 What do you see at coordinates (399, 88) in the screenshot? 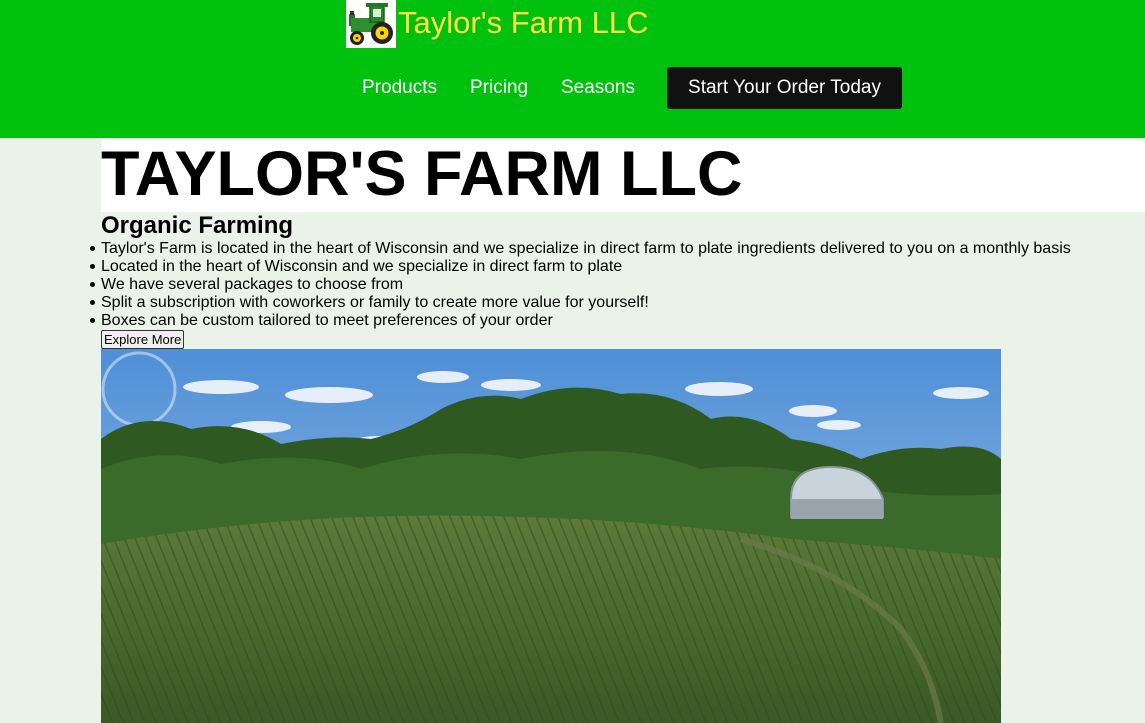
I see `nav-link-products: Products` at bounding box center [399, 88].